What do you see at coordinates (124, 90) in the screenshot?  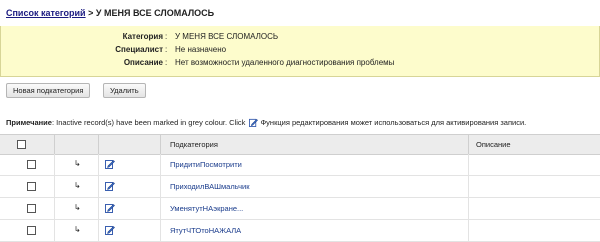 I see `delete-button: Удалить` at bounding box center [124, 90].